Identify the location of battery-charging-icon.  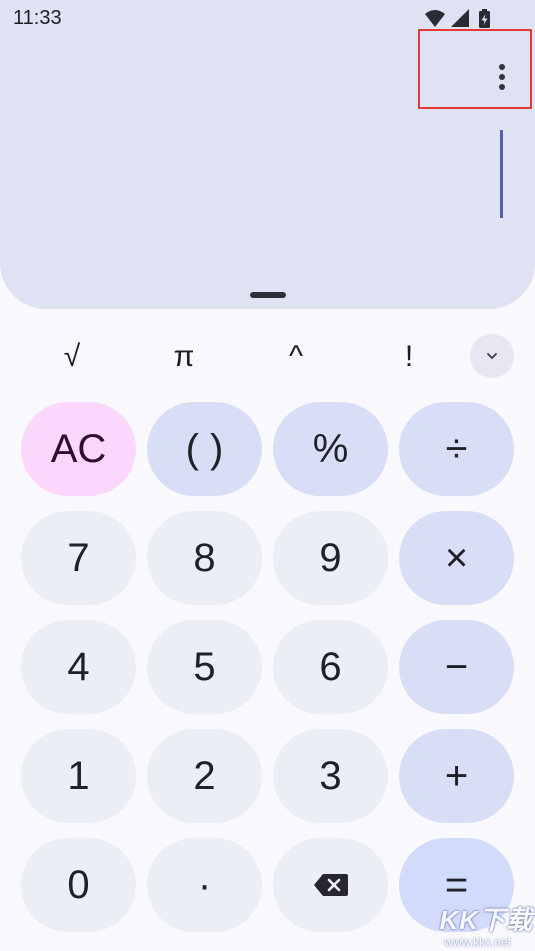
(484, 18).